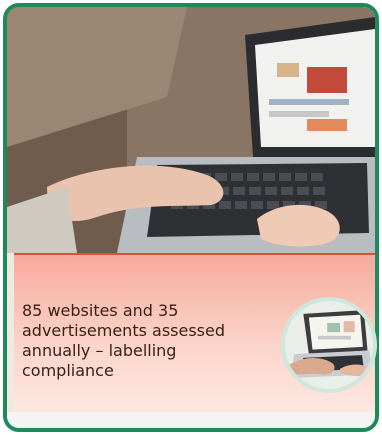 Image resolution: width=382 pixels, height=435 pixels. I want to click on bottom-strip, so click(191, 420).